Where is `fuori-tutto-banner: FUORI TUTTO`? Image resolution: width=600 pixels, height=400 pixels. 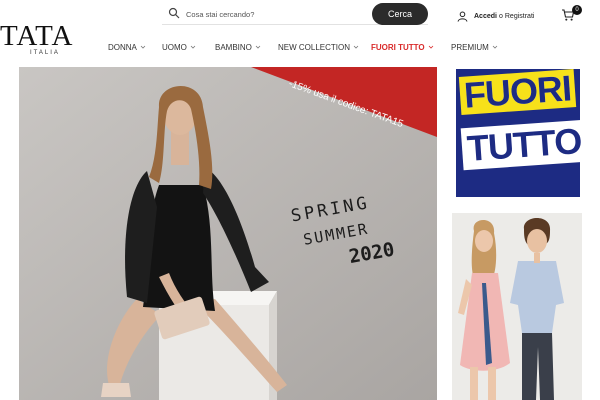
fuori-tutto-banner: FUORI TUTTO is located at coordinates (520, 133).